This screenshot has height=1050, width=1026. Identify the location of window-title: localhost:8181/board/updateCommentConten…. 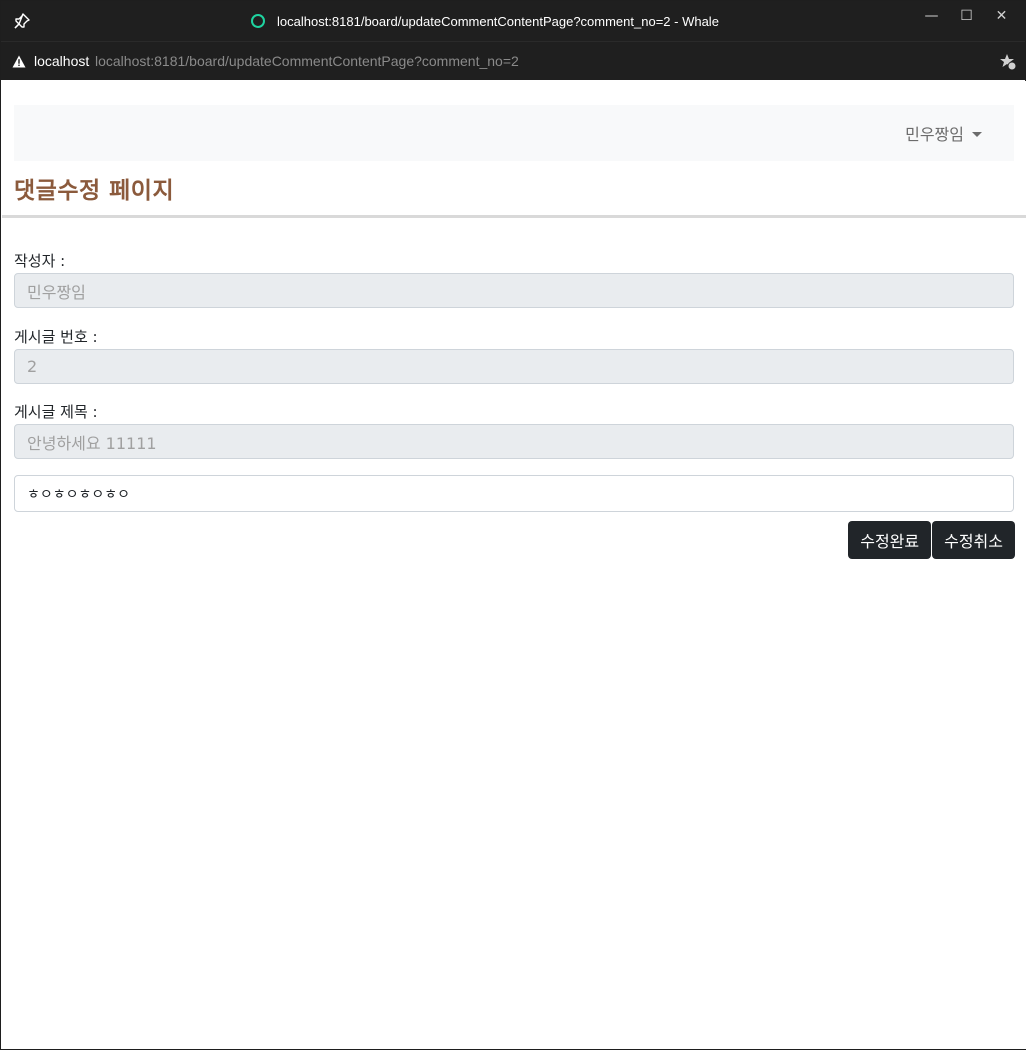
(498, 21).